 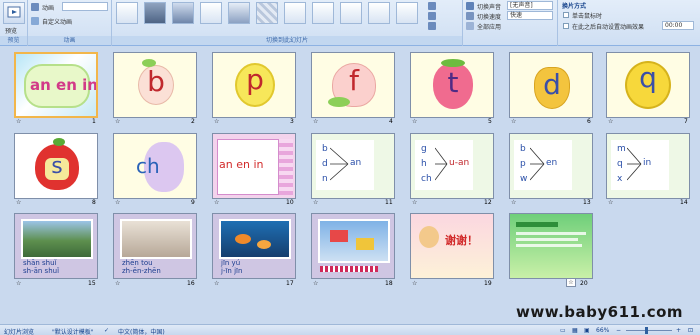 What do you see at coordinates (211, 13) in the screenshot?
I see `transition-push-button` at bounding box center [211, 13].